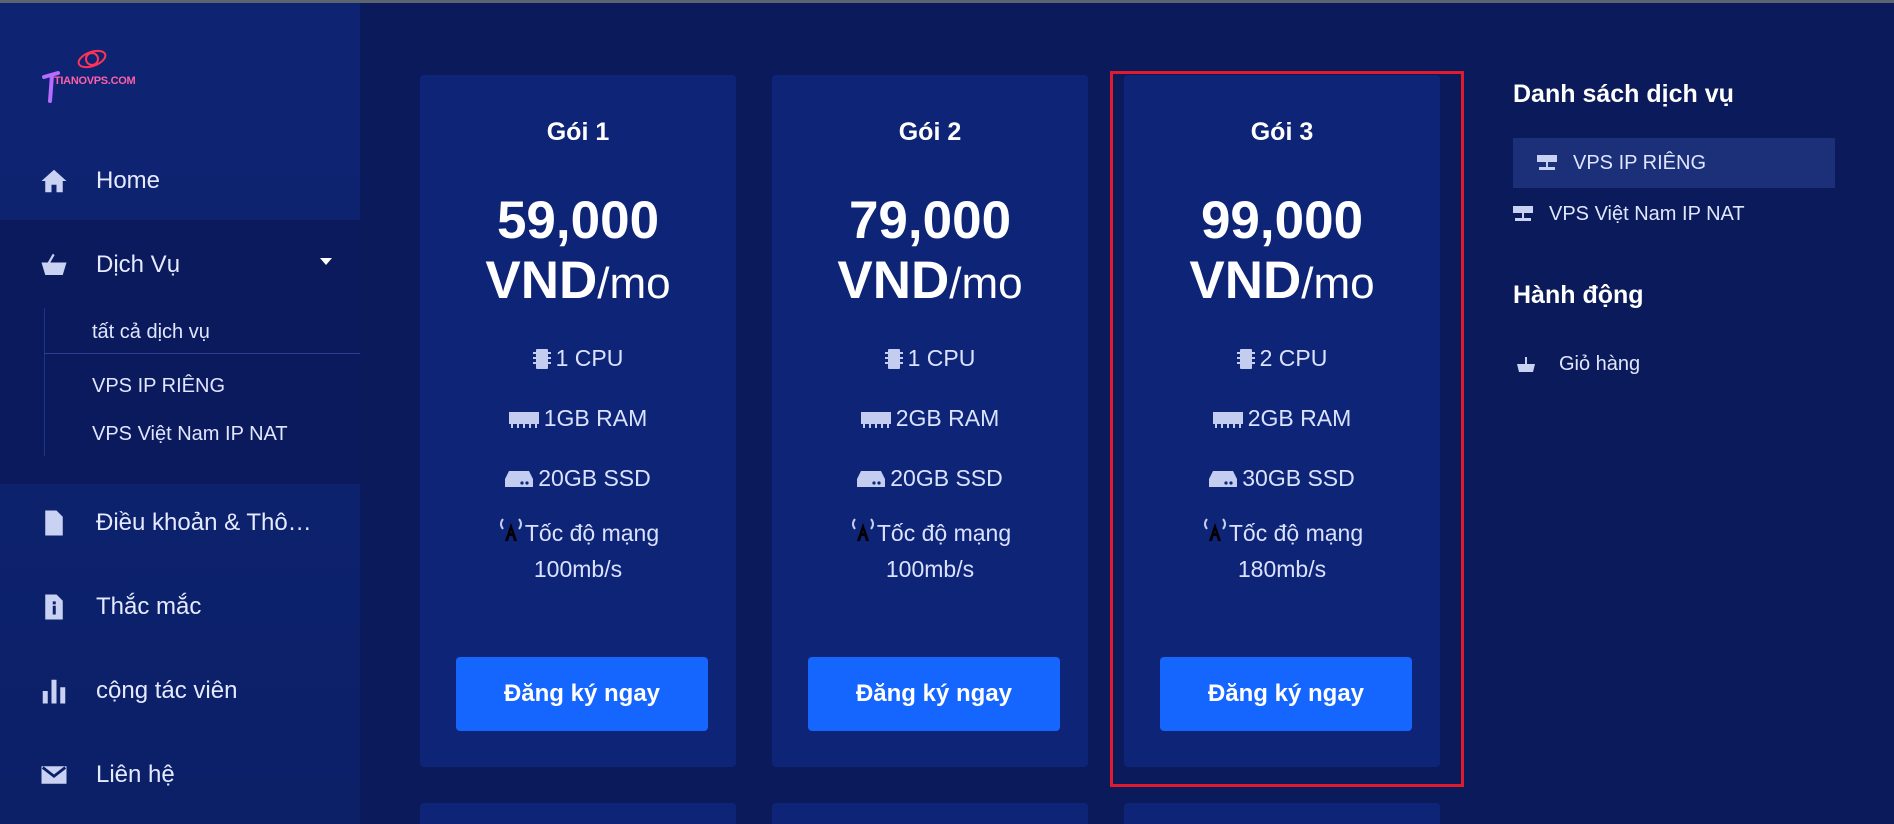  What do you see at coordinates (1674, 163) in the screenshot?
I see `service-item-vps-ip-rieng: VPS IP RIÊNG` at bounding box center [1674, 163].